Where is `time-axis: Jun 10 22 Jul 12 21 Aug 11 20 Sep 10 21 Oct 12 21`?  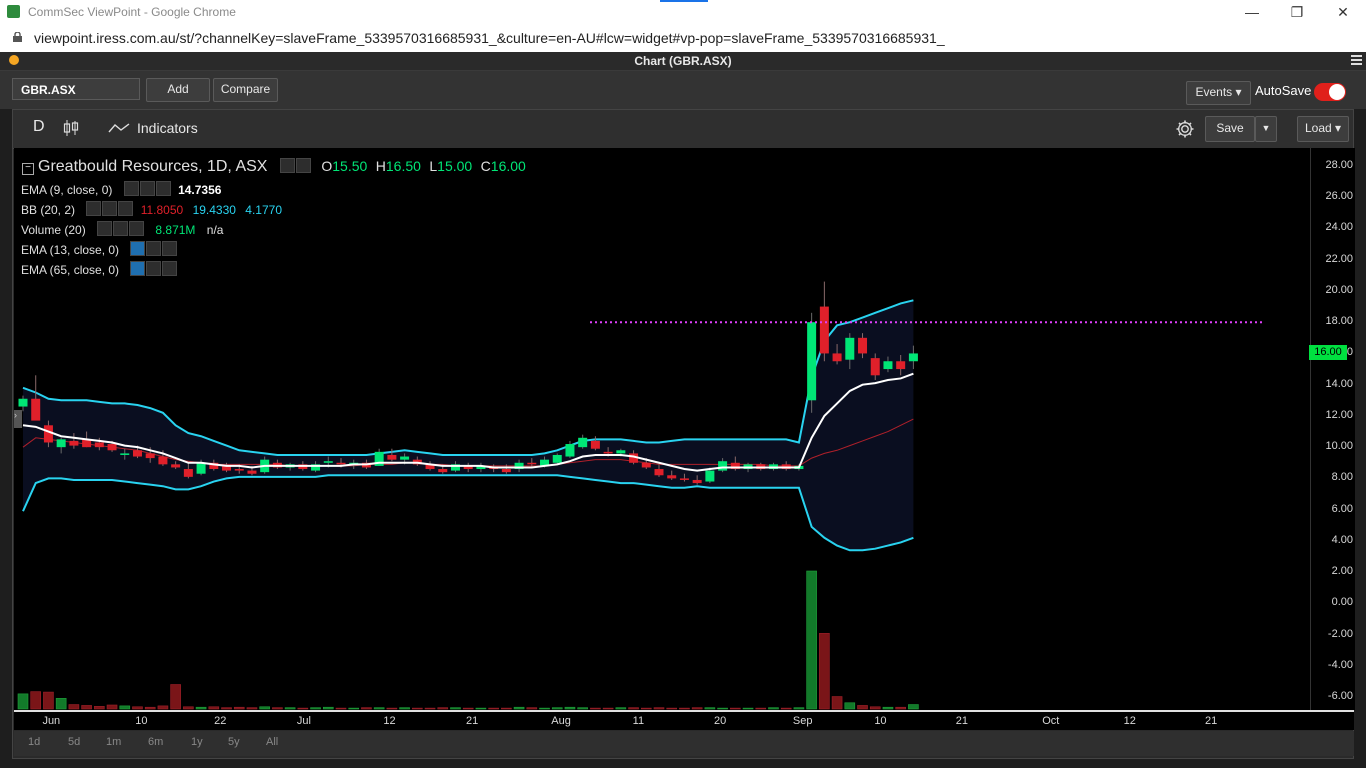 time-axis: Jun 10 22 Jul 12 21 Aug 11 20 Sep 10 21 Oct 12 21 is located at coordinates (684, 720).